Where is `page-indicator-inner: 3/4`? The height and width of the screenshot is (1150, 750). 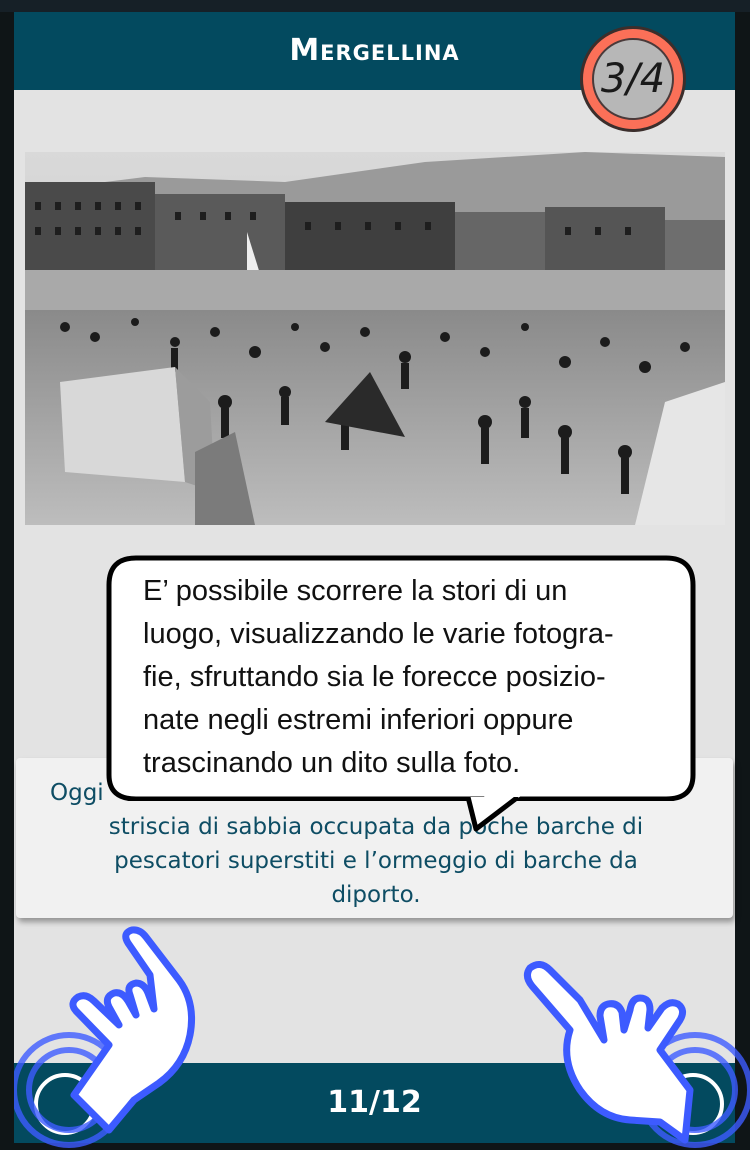 page-indicator-inner: 3/4 is located at coordinates (633, 79).